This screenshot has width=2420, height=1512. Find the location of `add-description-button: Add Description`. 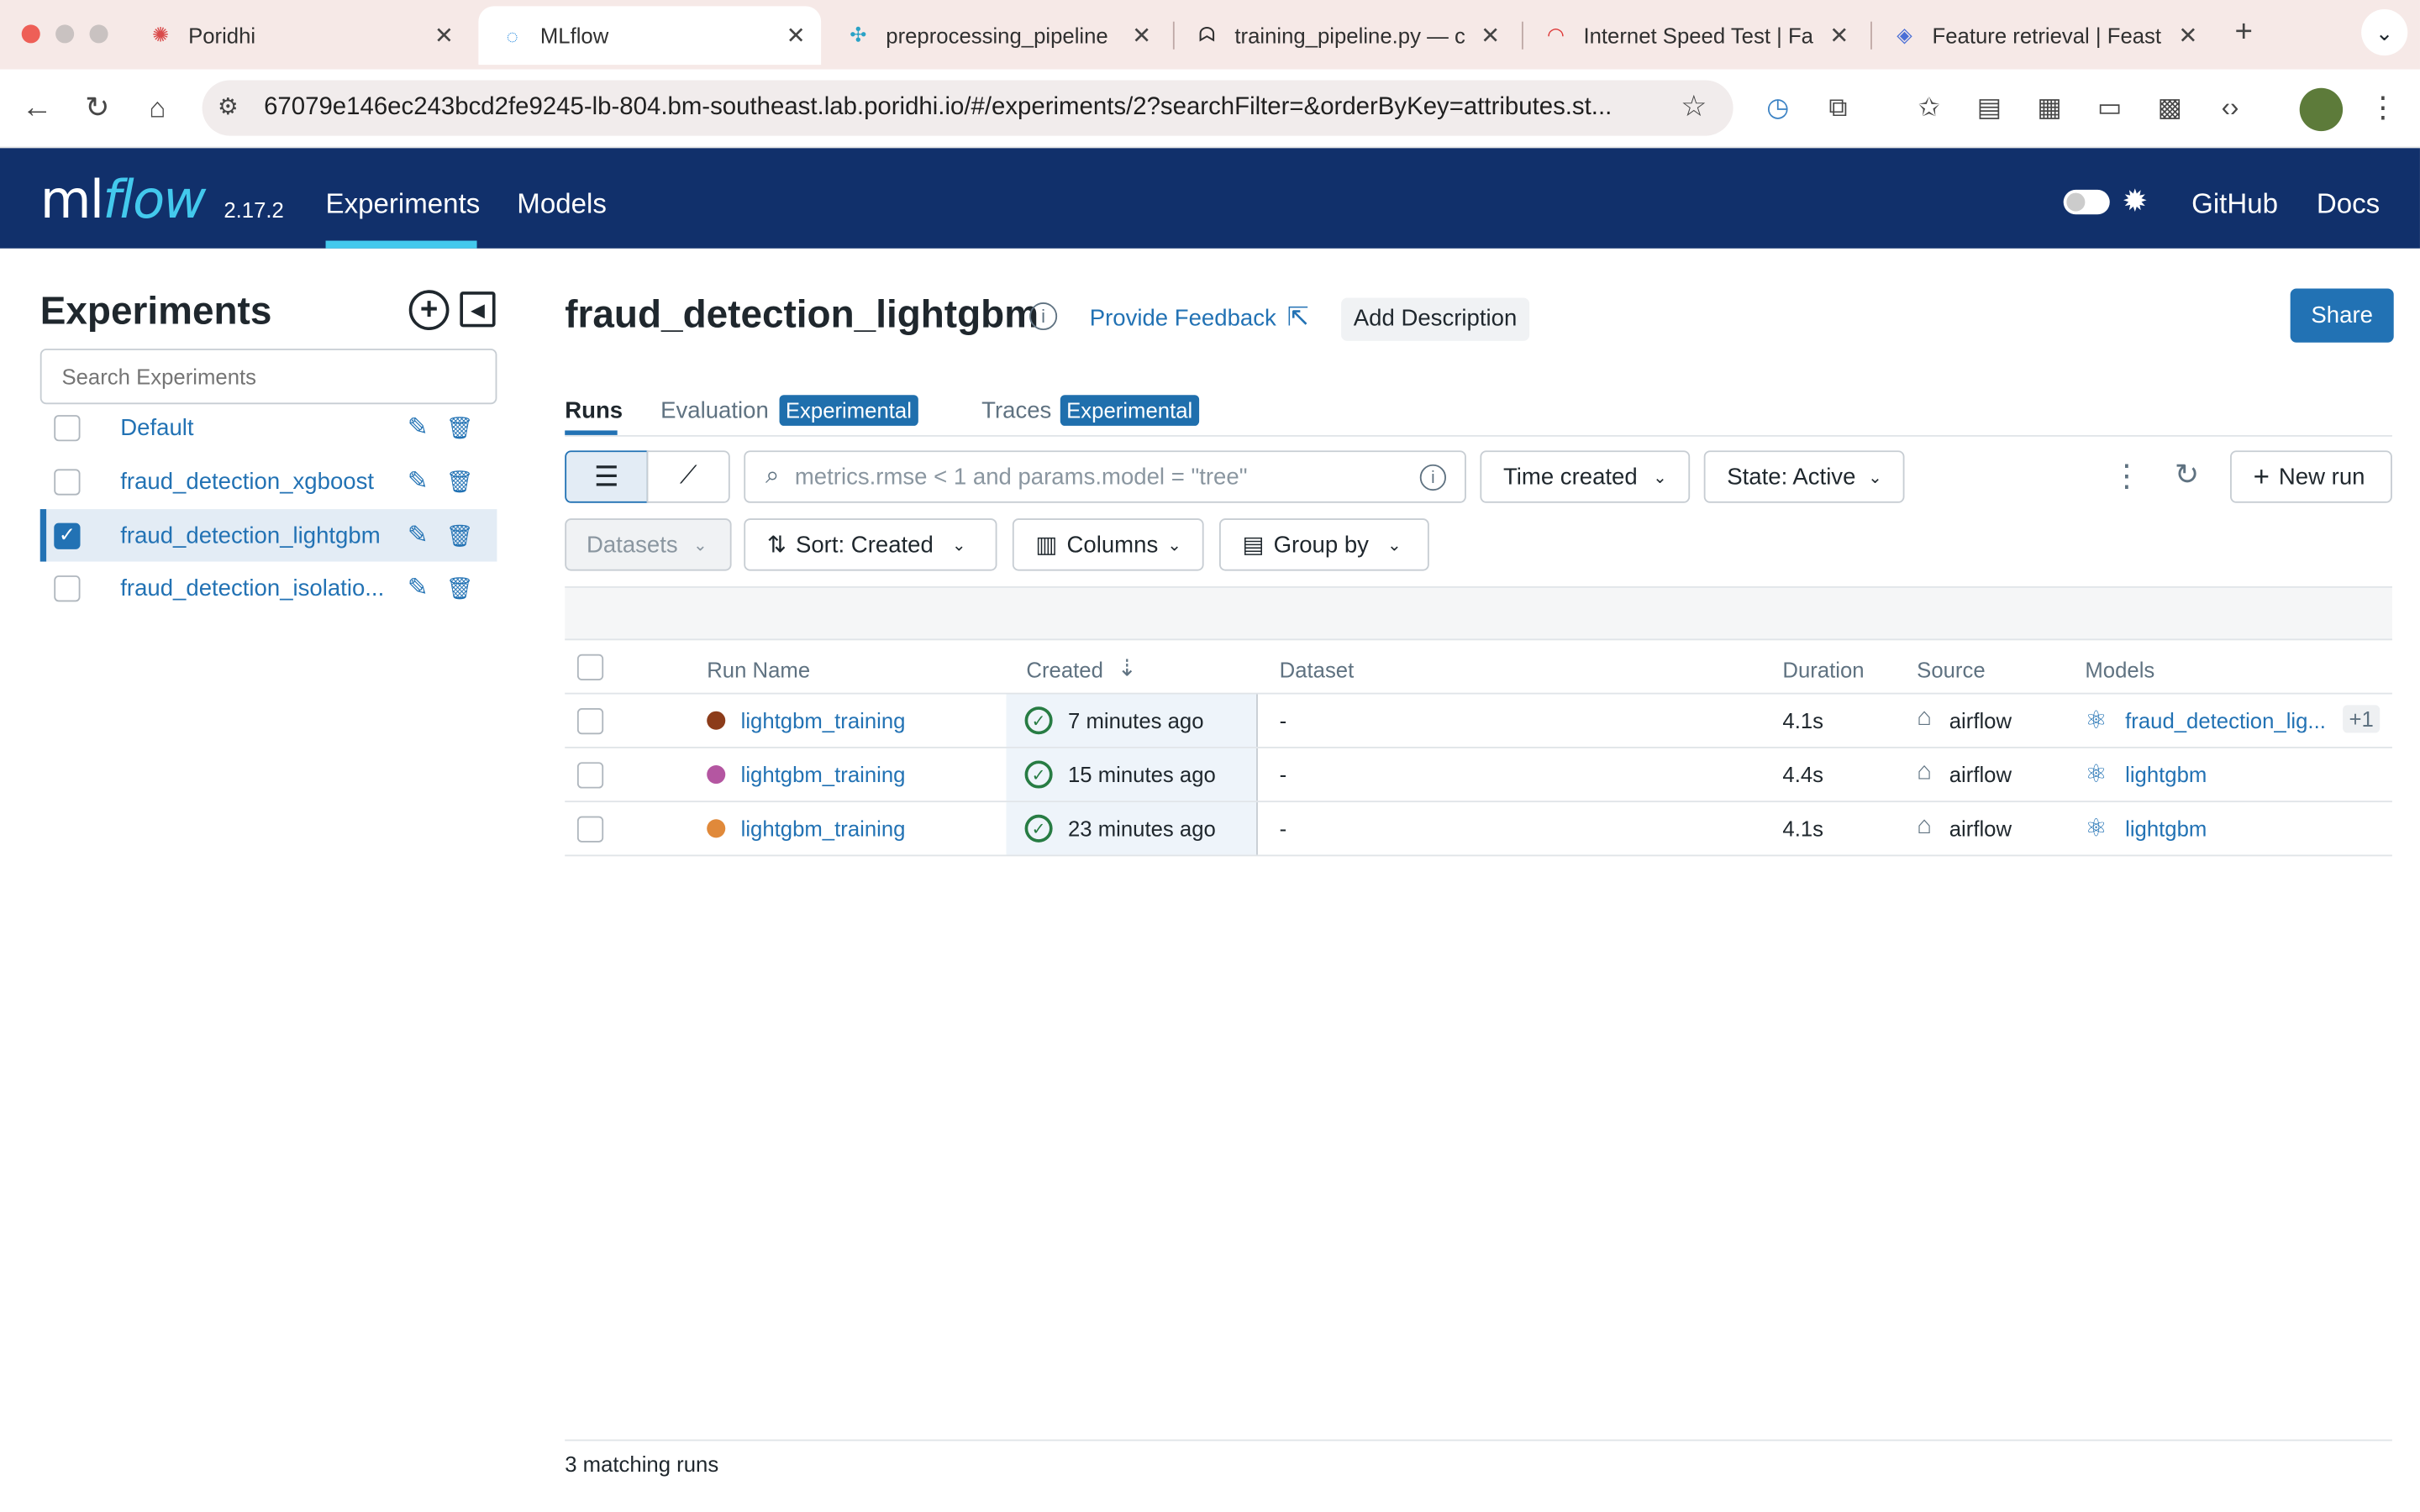

add-description-button: Add Description is located at coordinates (1435, 319).